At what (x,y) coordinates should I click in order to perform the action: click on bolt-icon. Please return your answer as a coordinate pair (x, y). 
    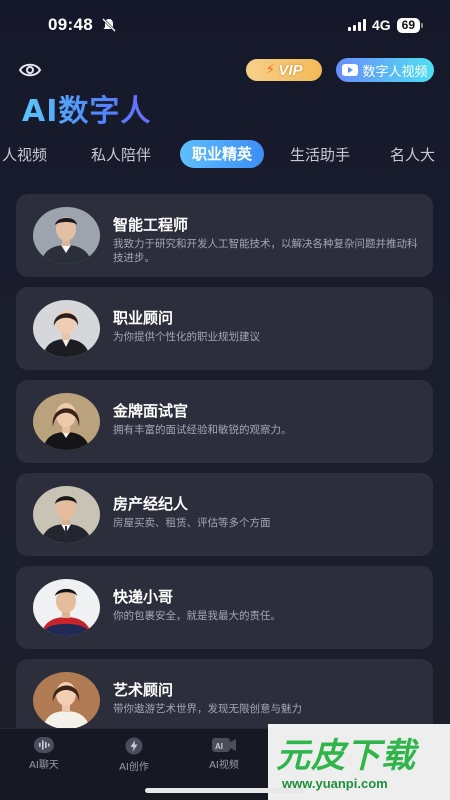
    Looking at the image, I should click on (134, 746).